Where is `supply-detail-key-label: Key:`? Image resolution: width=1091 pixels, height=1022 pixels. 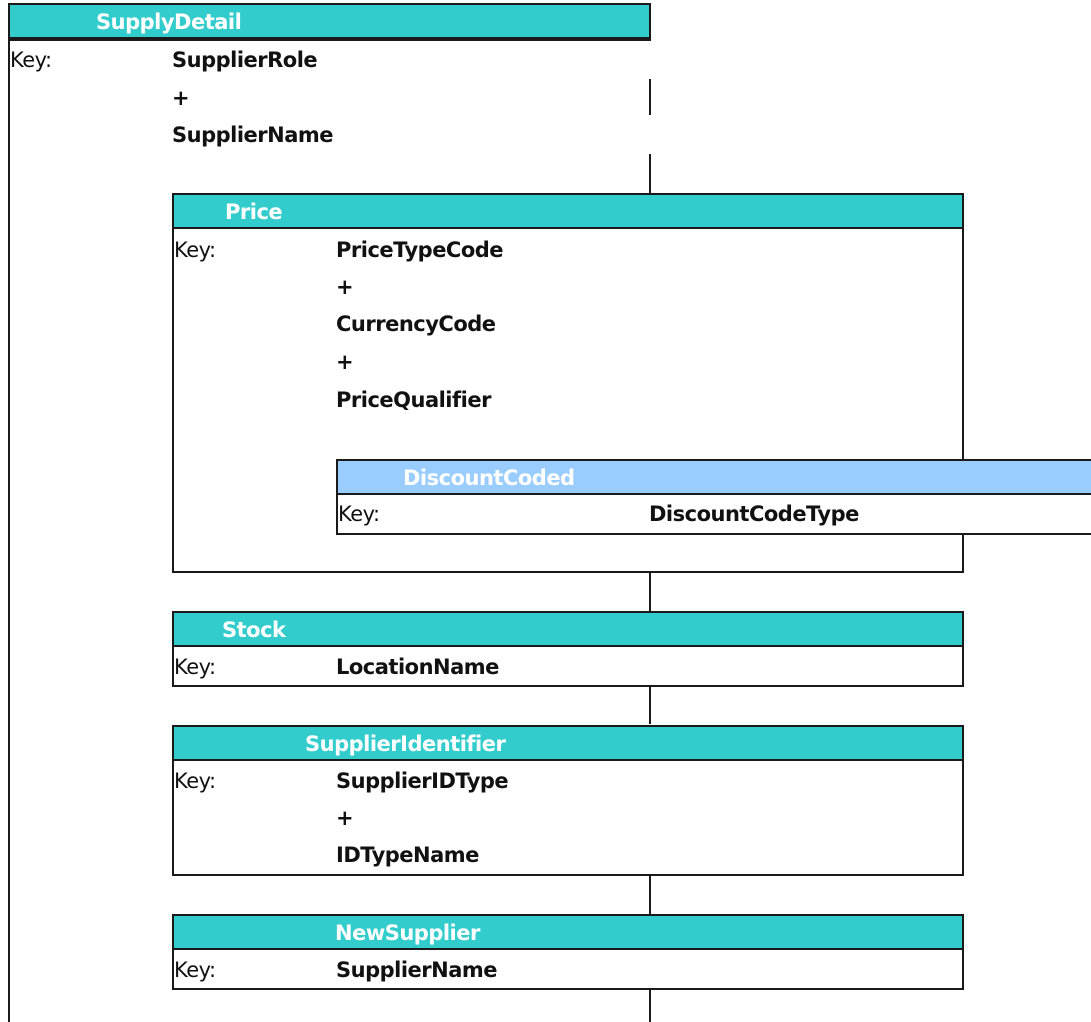 supply-detail-key-label: Key: is located at coordinates (31, 60).